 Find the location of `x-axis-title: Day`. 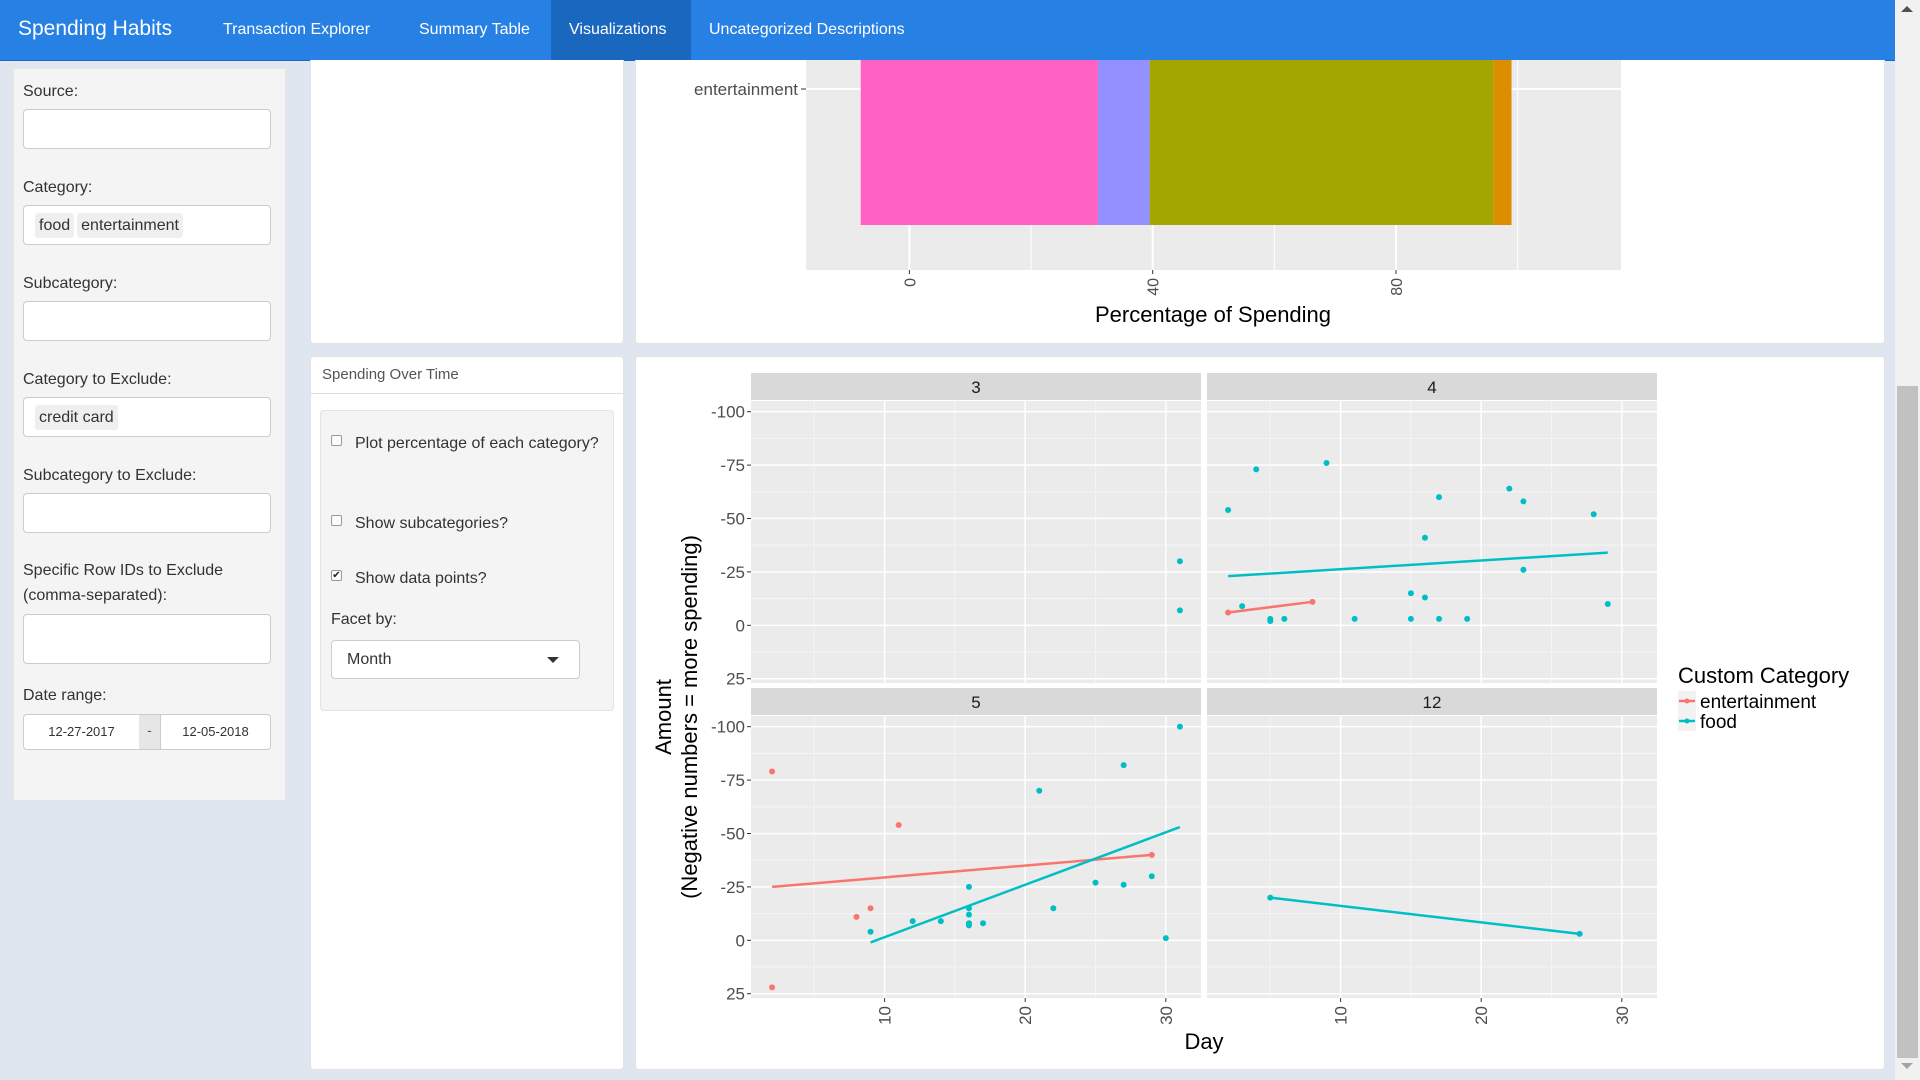

x-axis-title: Day is located at coordinates (1203, 1041).